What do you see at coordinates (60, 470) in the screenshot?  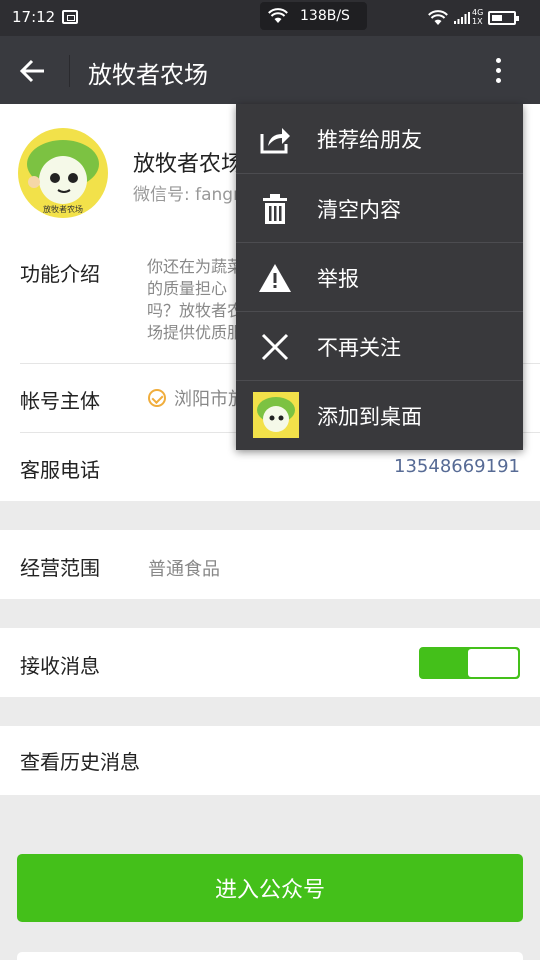 I see `phone-label: 客服电话` at bounding box center [60, 470].